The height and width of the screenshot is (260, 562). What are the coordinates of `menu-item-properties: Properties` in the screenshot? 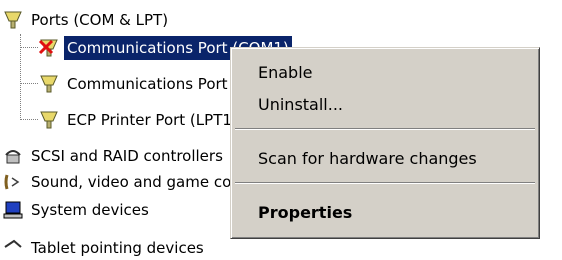 It's located at (385, 213).